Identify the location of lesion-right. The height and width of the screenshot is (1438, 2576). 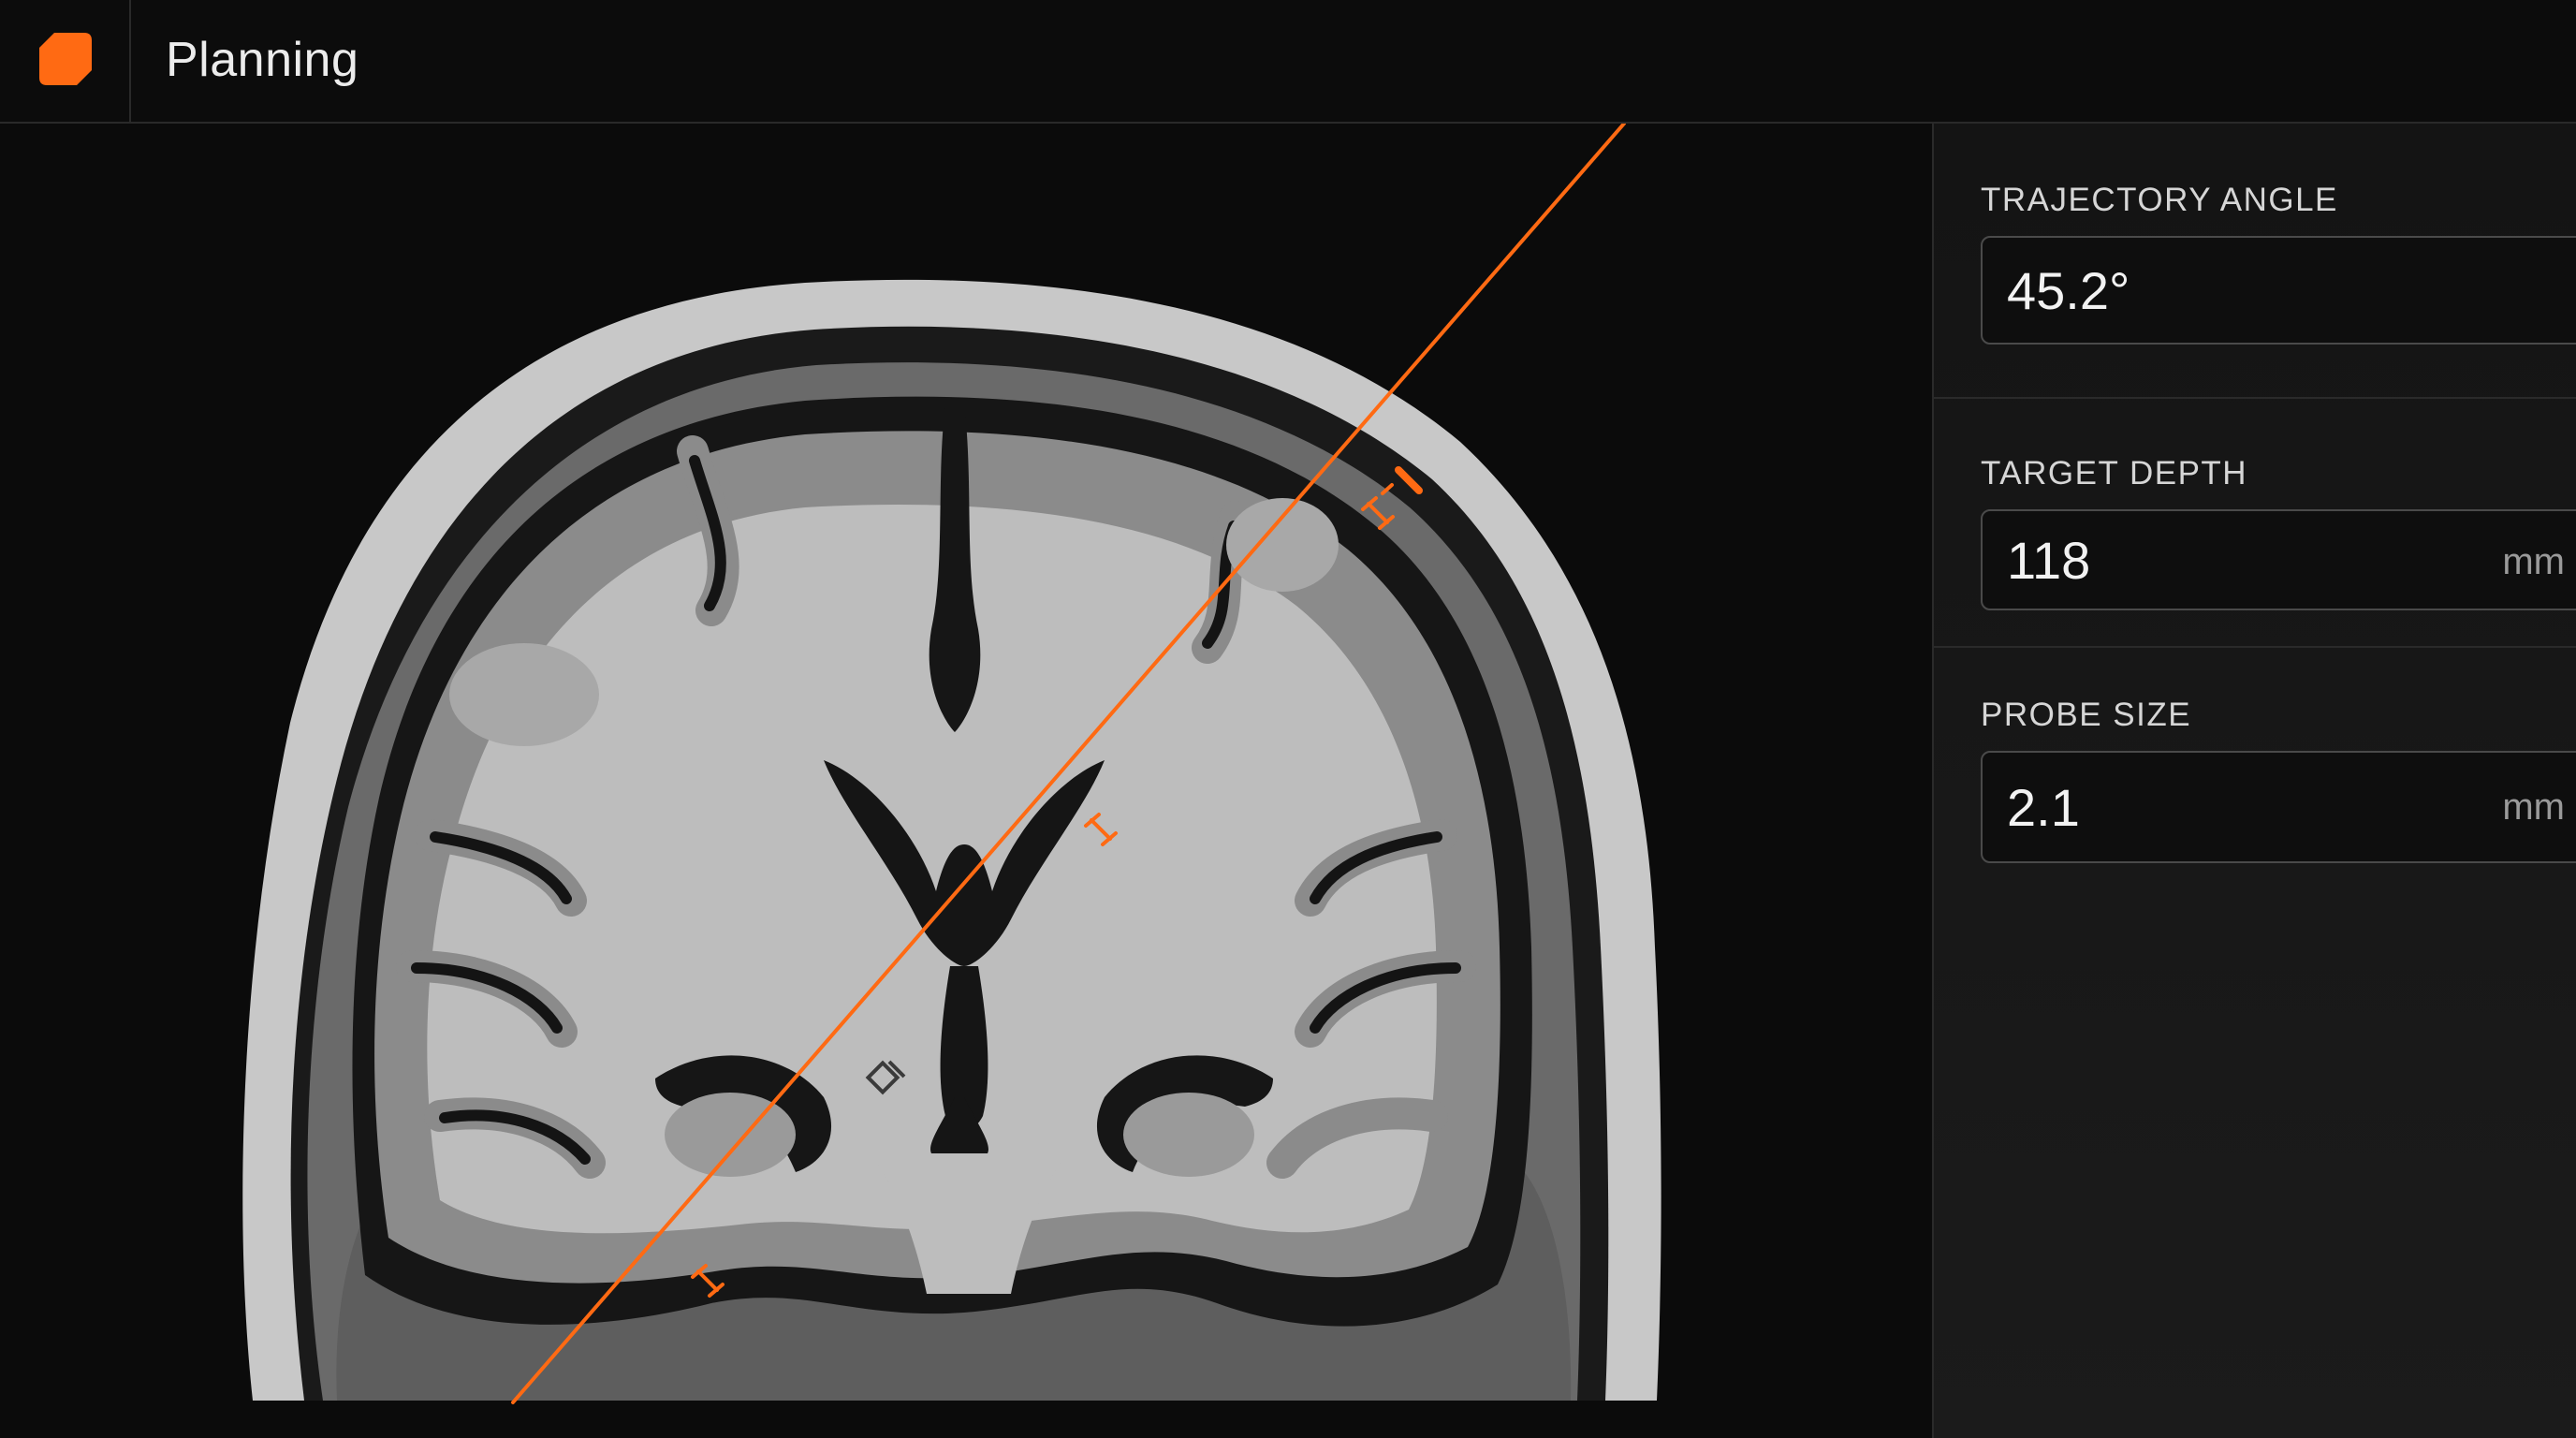
(1282, 545).